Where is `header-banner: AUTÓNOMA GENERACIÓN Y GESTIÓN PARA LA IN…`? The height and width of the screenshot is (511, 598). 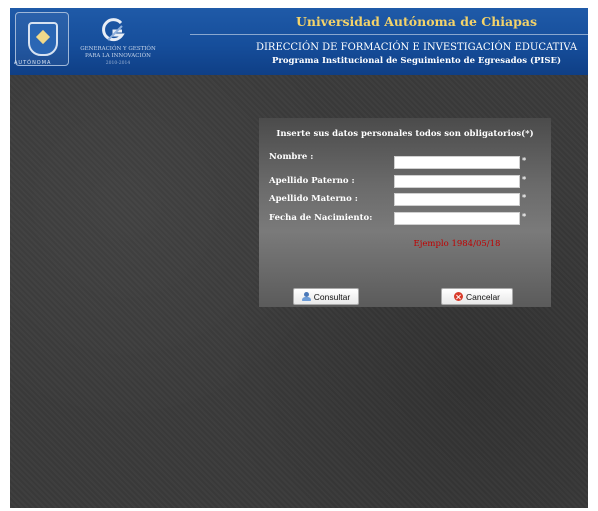 header-banner: AUTÓNOMA GENERACIÓN Y GESTIÓN PARA LA IN… is located at coordinates (299, 41).